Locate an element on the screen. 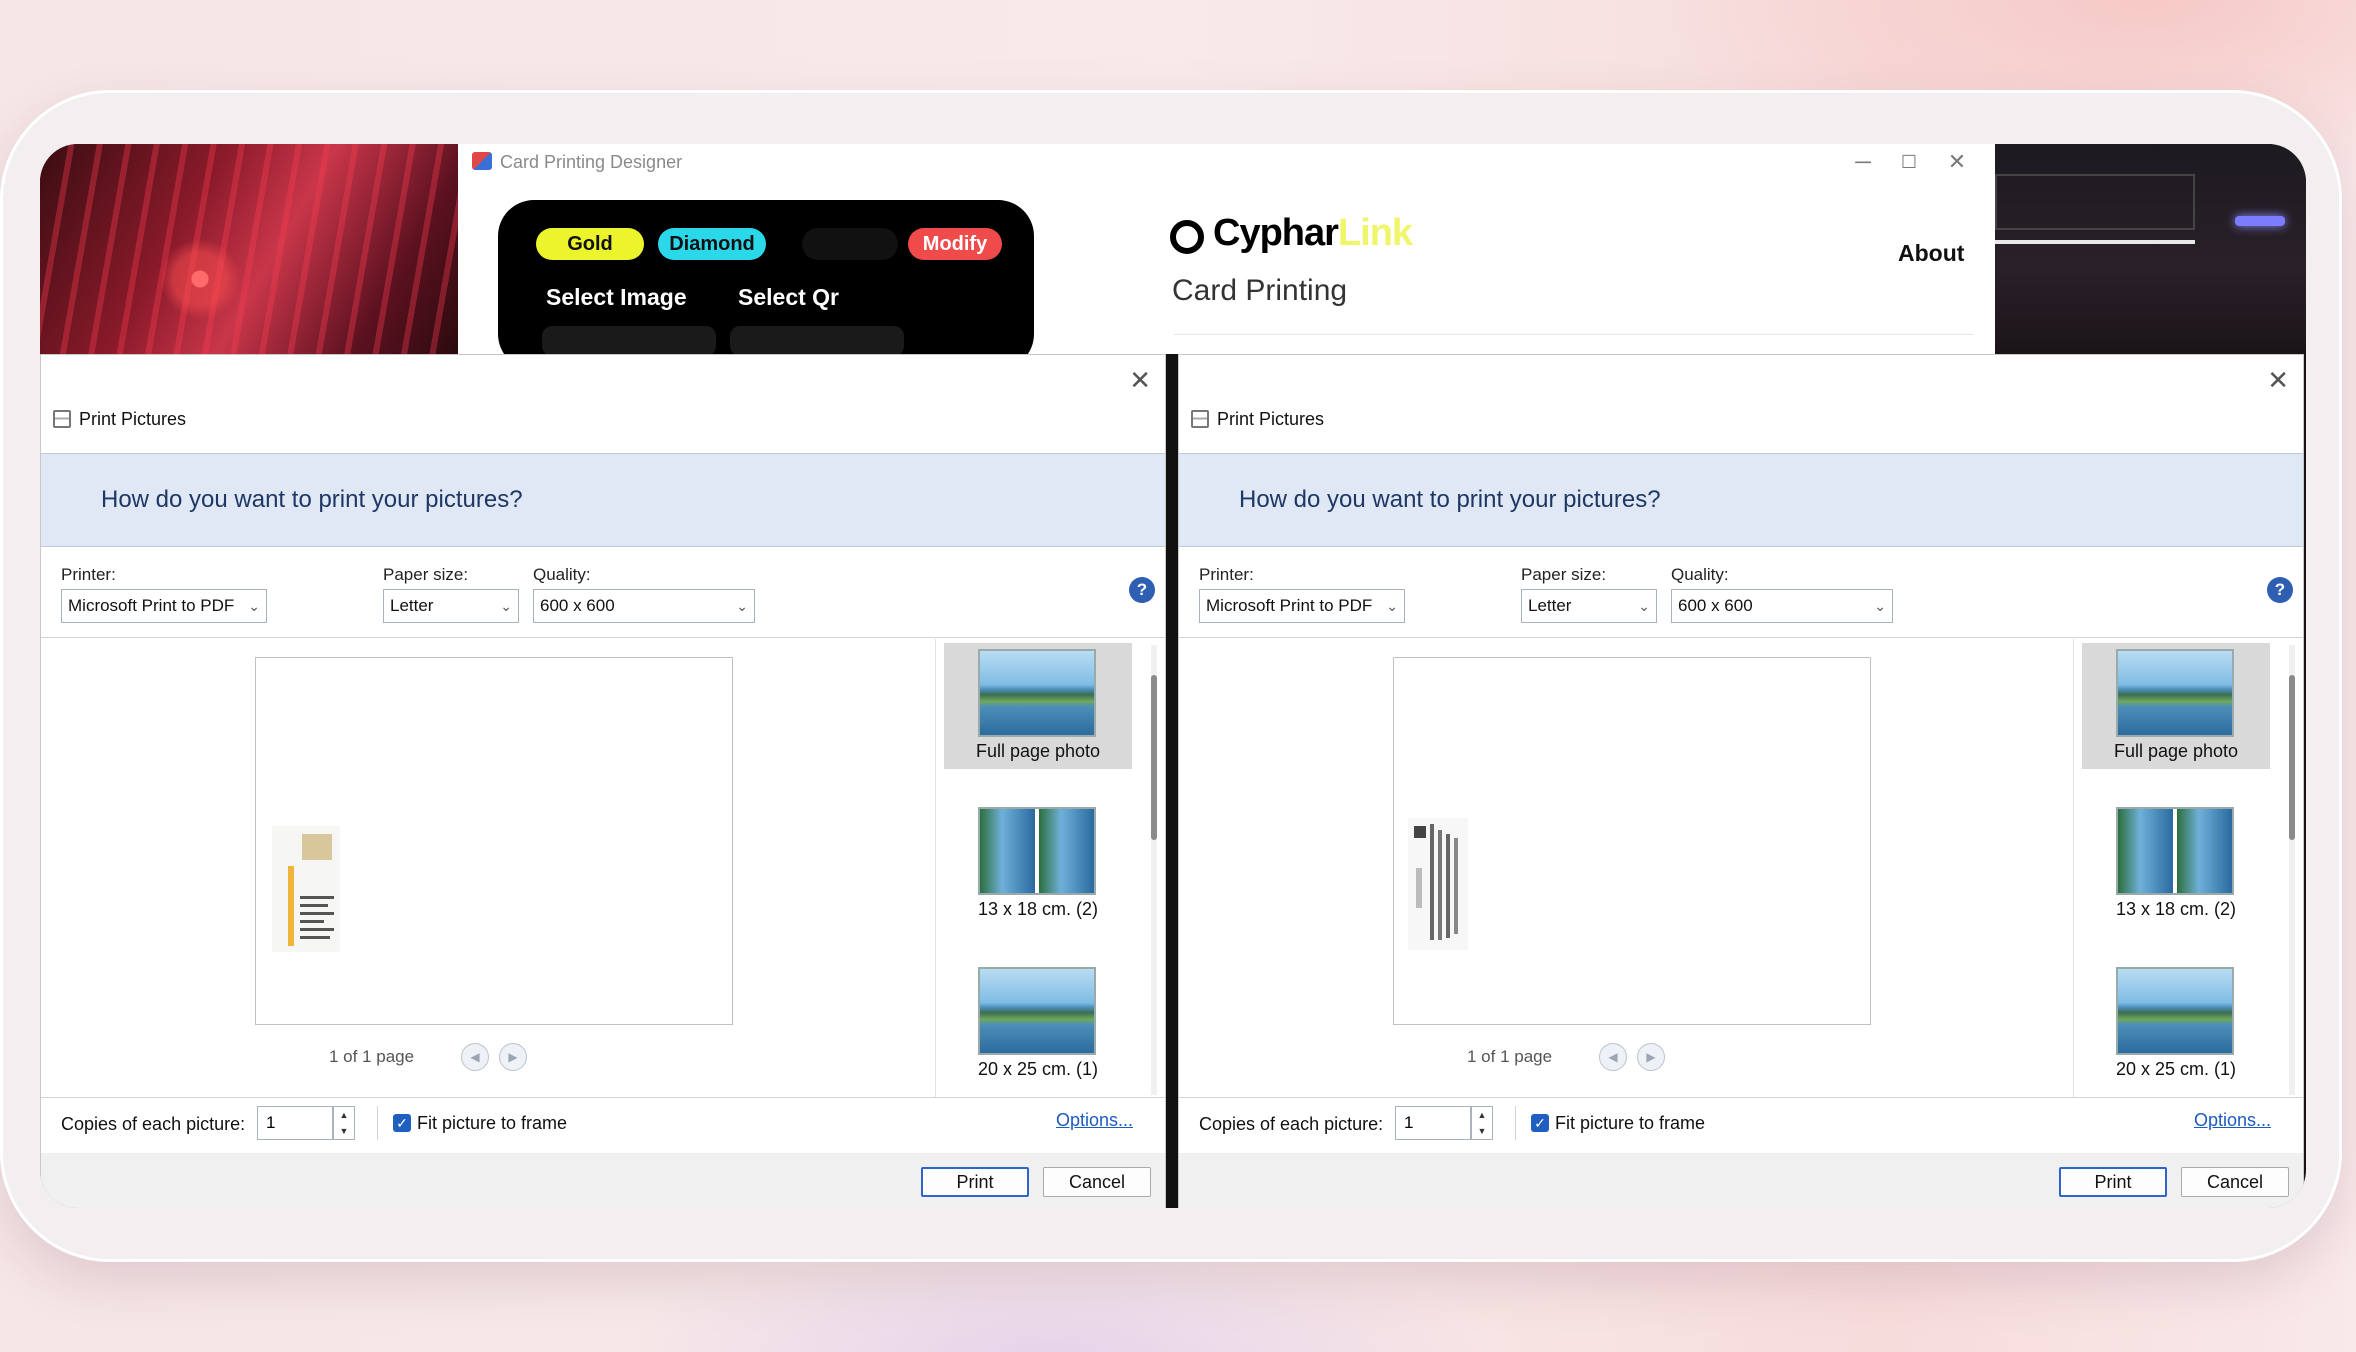  brand-logo-icon is located at coordinates (1187, 237).